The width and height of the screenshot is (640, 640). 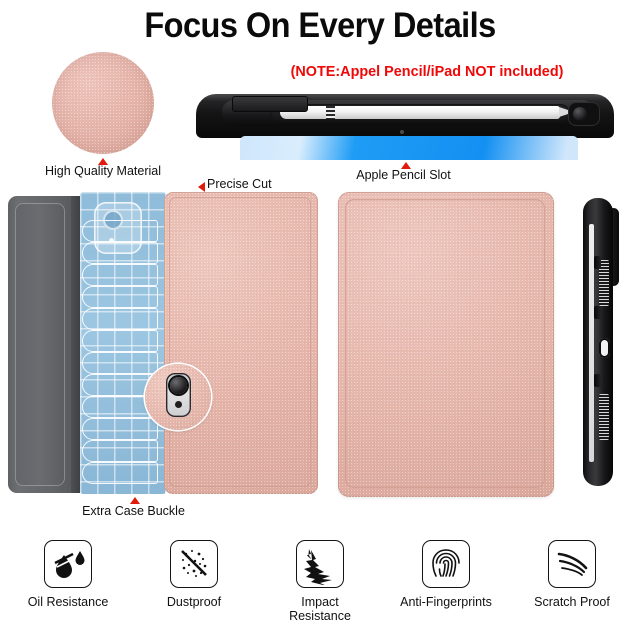 I want to click on impact-burst-icon, so click(x=320, y=564).